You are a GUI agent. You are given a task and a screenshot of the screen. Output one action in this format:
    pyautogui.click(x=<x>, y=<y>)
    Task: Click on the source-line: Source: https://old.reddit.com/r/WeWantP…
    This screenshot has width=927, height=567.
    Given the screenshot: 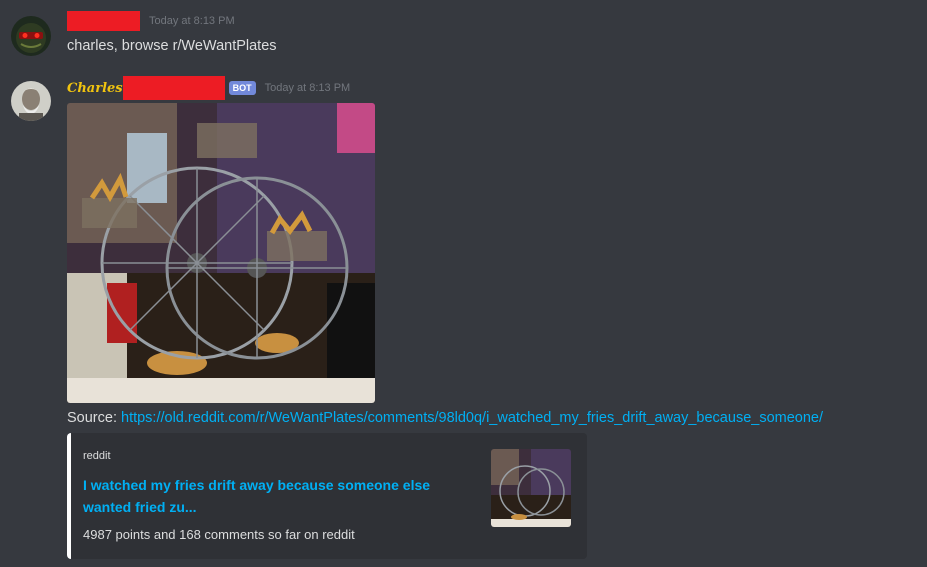 What is the action you would take?
    pyautogui.click(x=445, y=418)
    